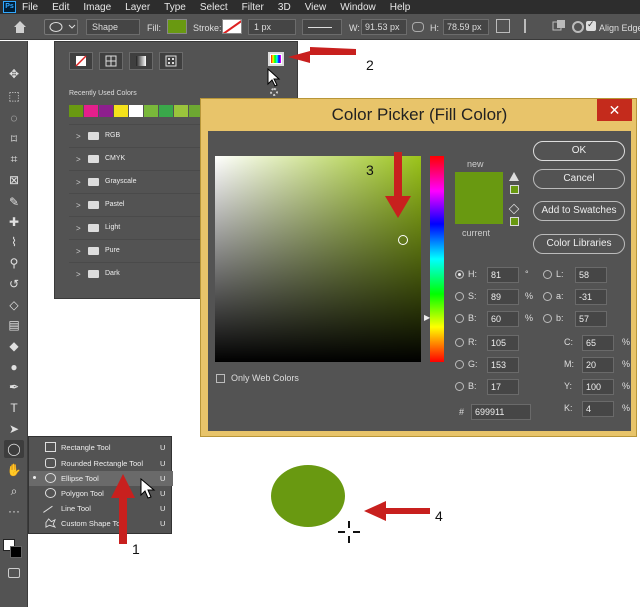  What do you see at coordinates (370, 65) in the screenshot?
I see `annotation-2: 2` at bounding box center [370, 65].